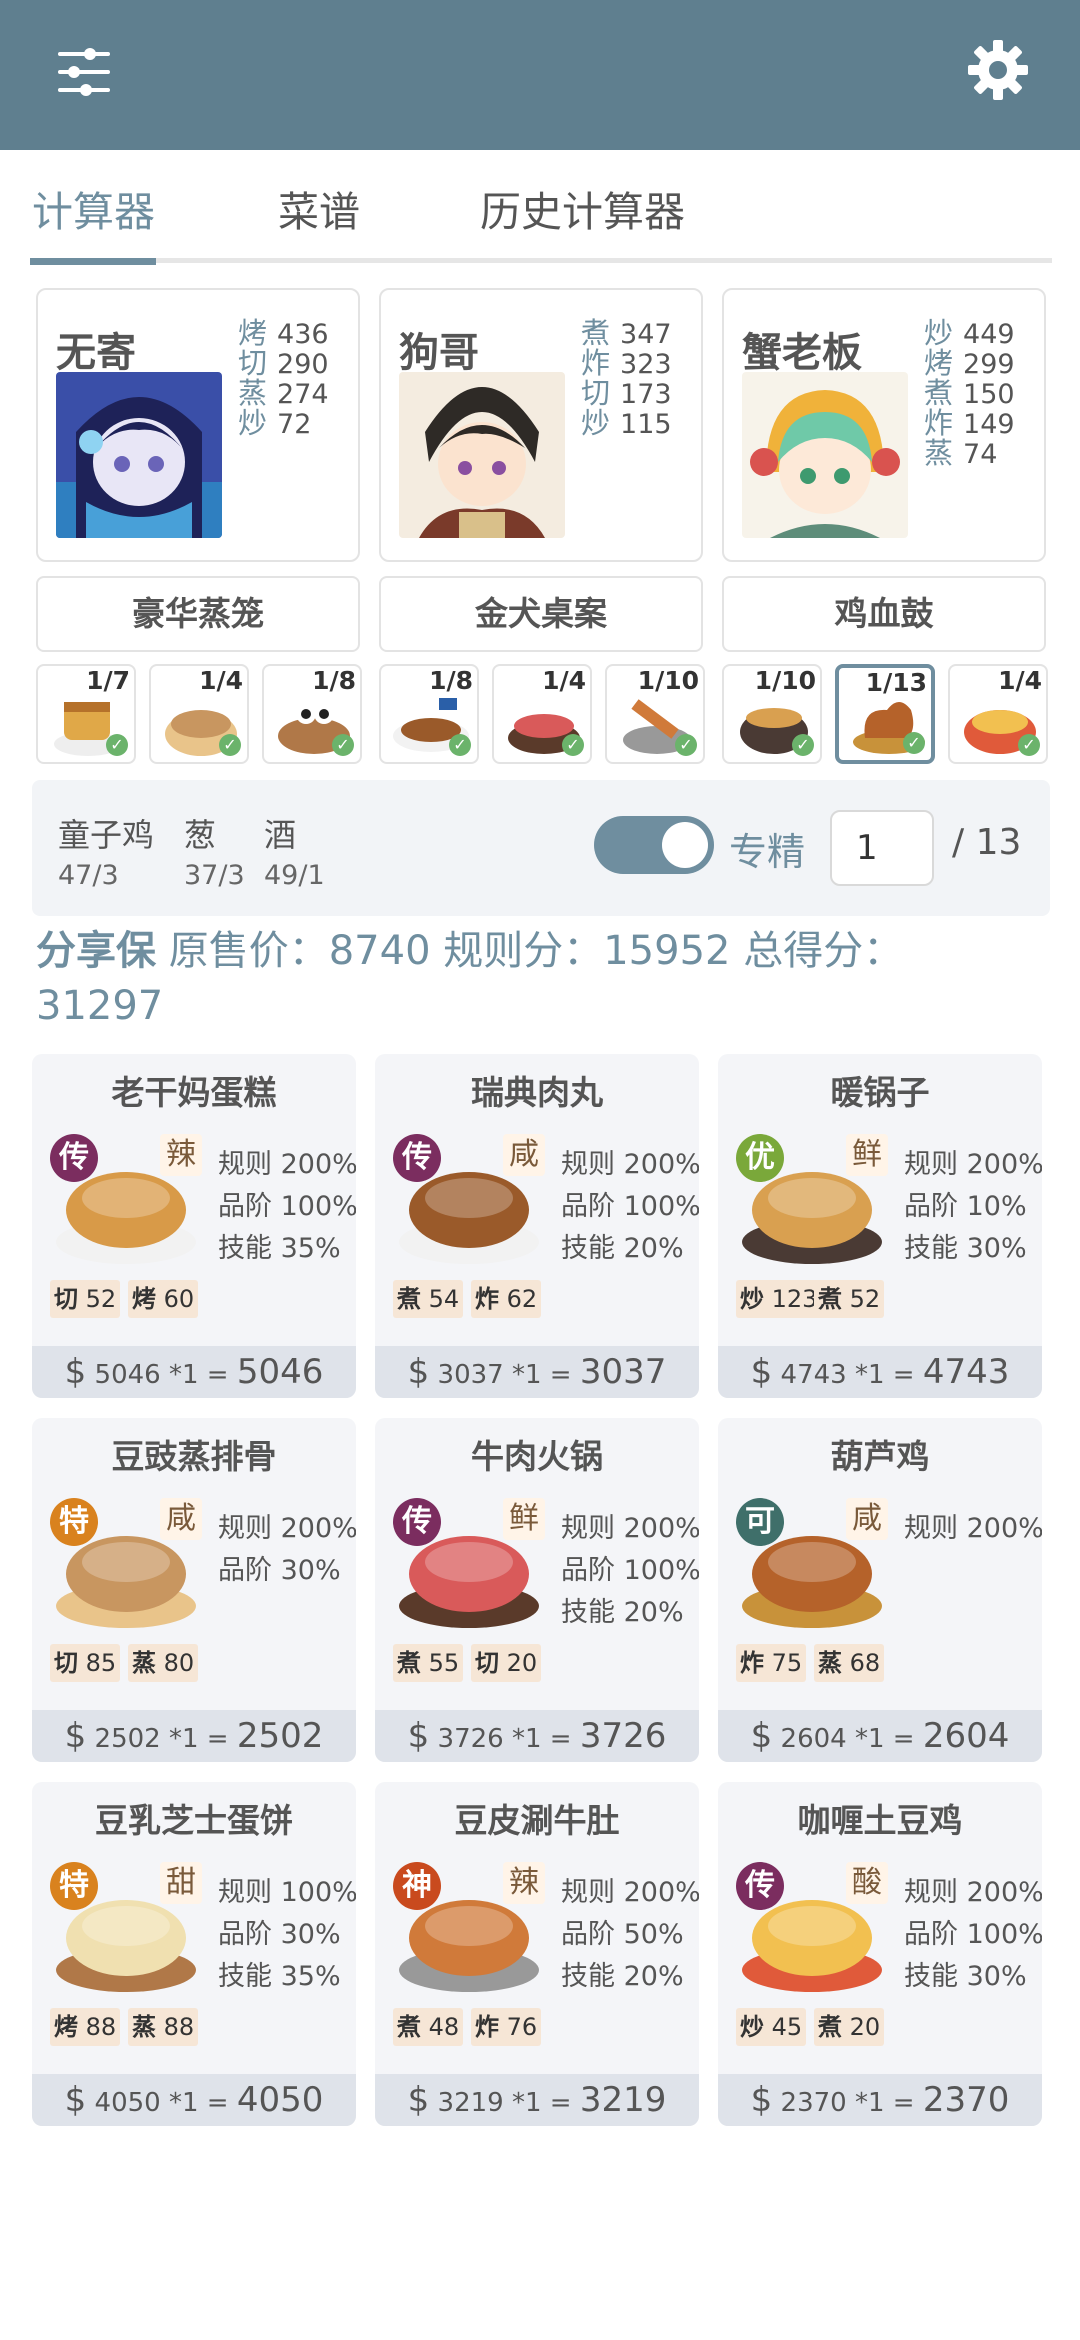 The width and height of the screenshot is (1080, 2340). Describe the element at coordinates (779, 1299) in the screenshot. I see `skill-requirement: 炒 123` at that location.